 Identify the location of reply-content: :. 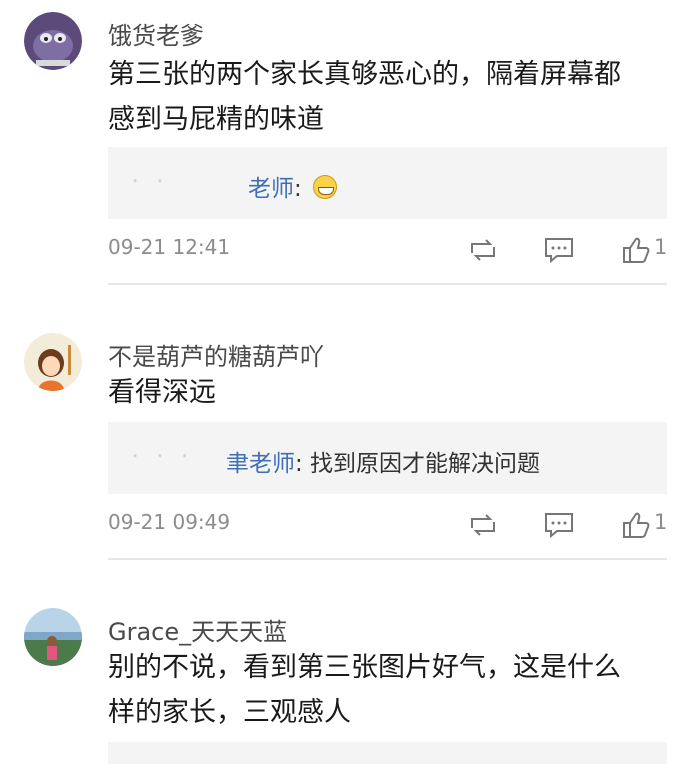
(302, 189).